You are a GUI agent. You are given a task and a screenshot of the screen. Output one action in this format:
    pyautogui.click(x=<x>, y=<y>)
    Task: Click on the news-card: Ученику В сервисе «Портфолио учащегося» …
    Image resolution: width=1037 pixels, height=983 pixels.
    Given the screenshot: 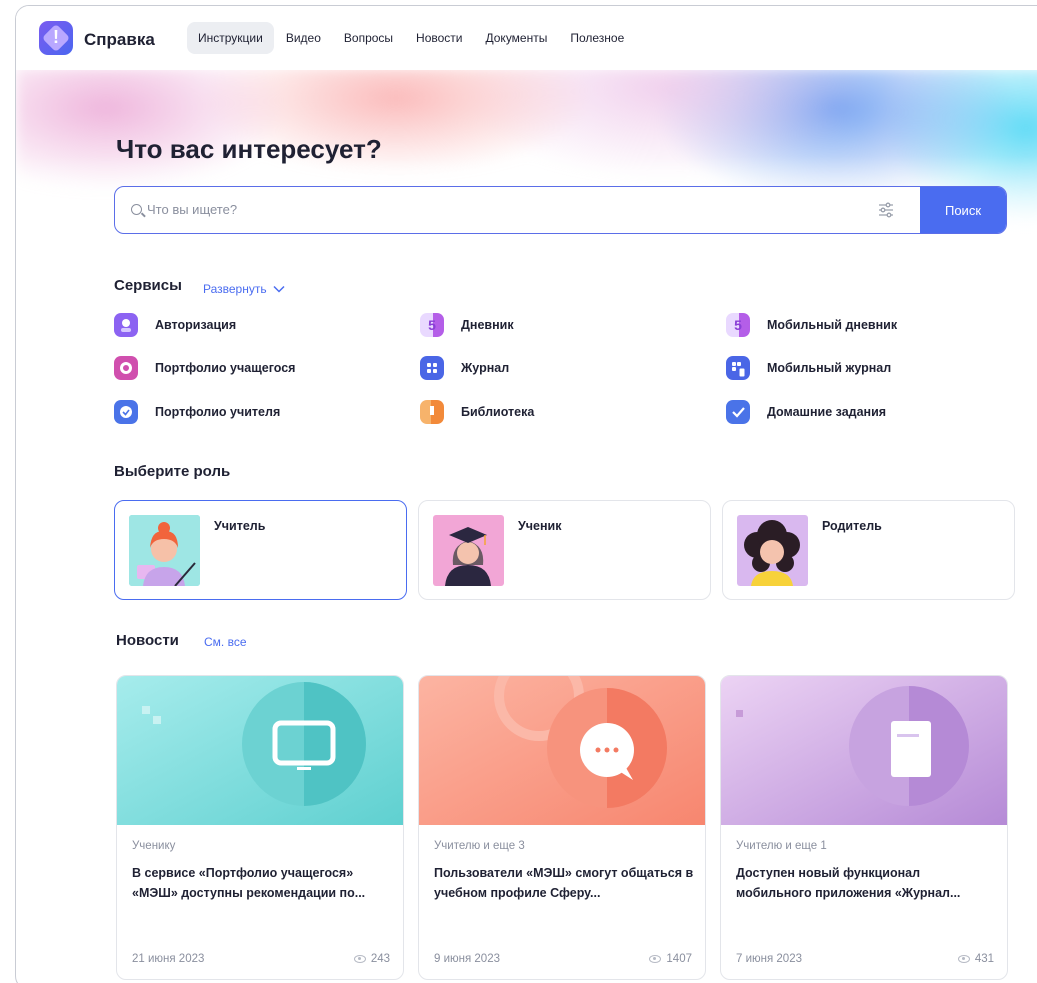 What is the action you would take?
    pyautogui.click(x=260, y=827)
    